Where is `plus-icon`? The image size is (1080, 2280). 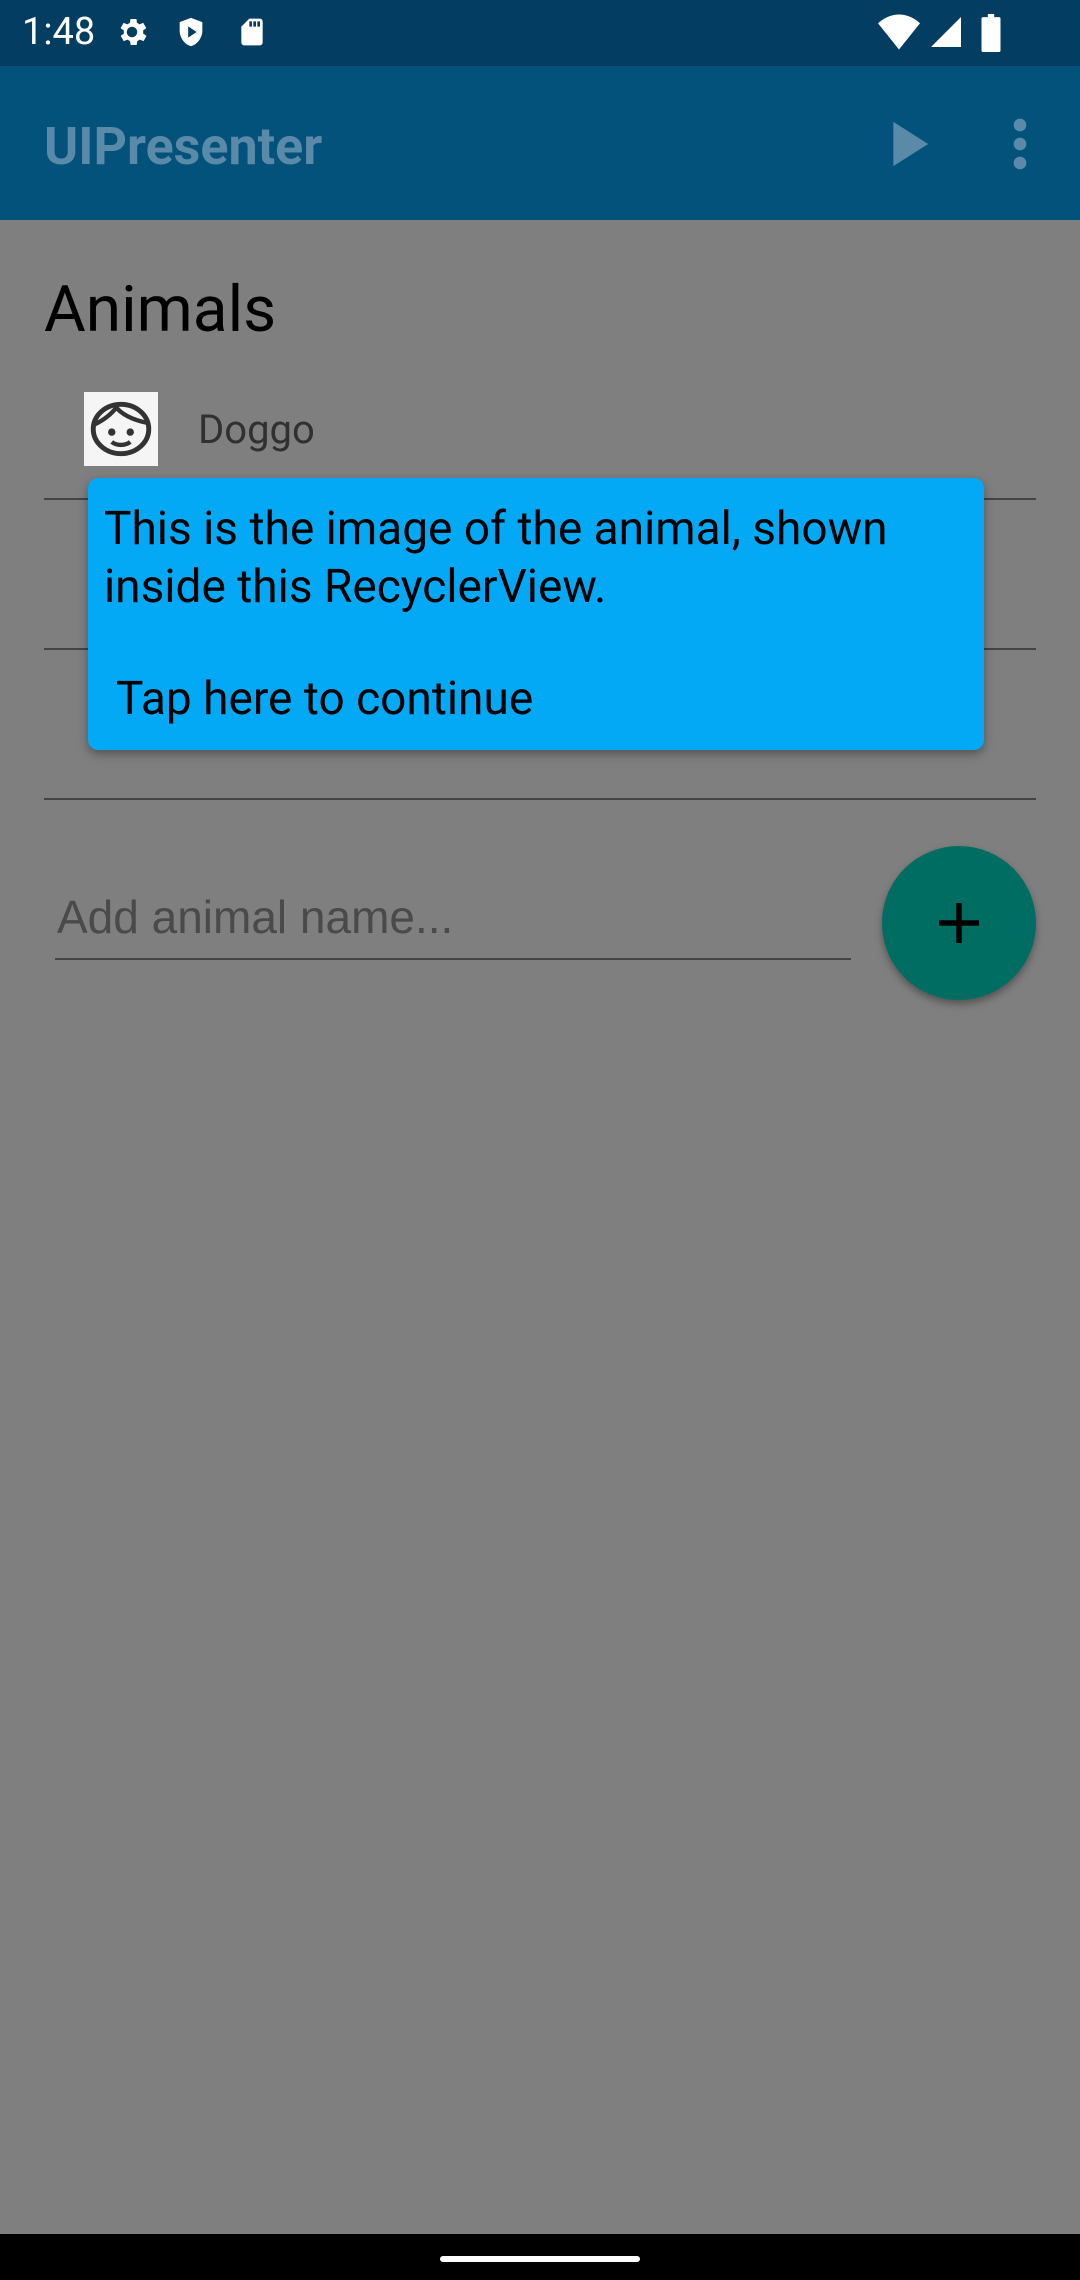
plus-icon is located at coordinates (959, 923).